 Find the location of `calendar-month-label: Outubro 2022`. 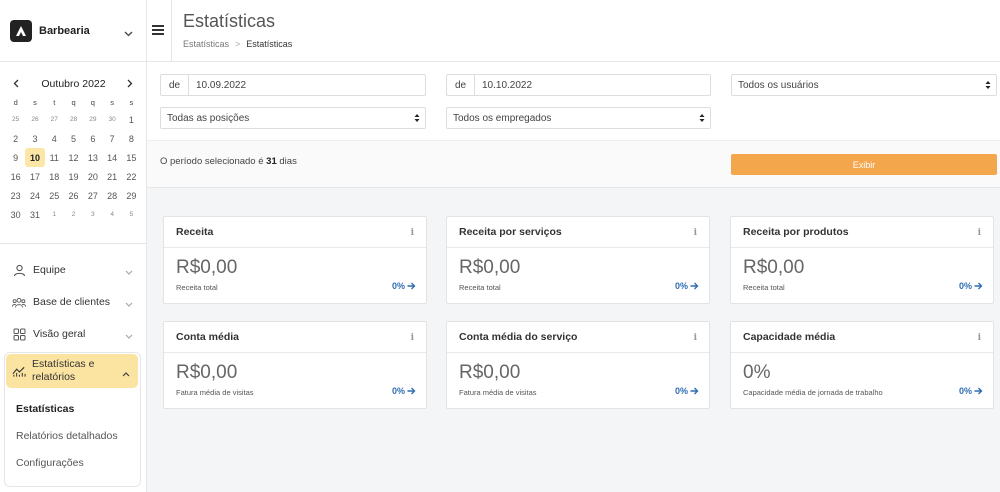

calendar-month-label: Outubro 2022 is located at coordinates (73, 84).